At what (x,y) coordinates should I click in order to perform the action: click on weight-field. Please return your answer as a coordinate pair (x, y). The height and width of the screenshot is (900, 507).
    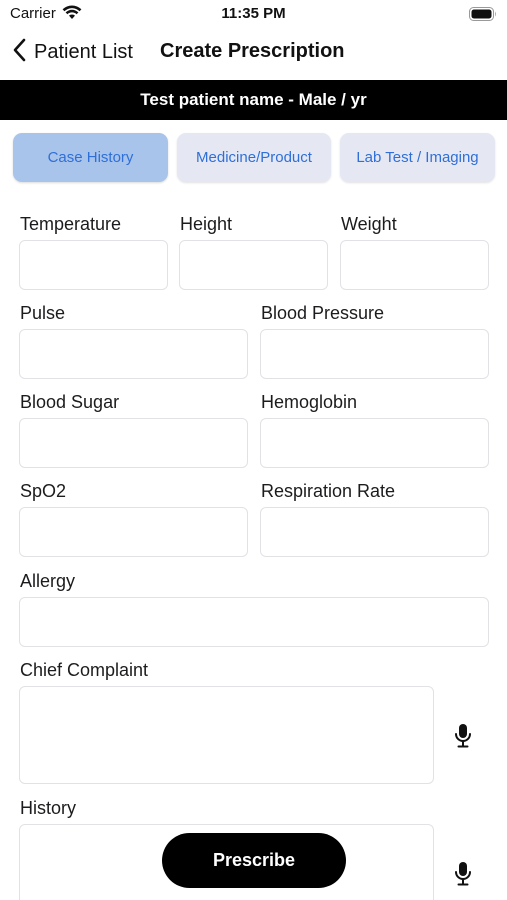
    Looking at the image, I should click on (414, 265).